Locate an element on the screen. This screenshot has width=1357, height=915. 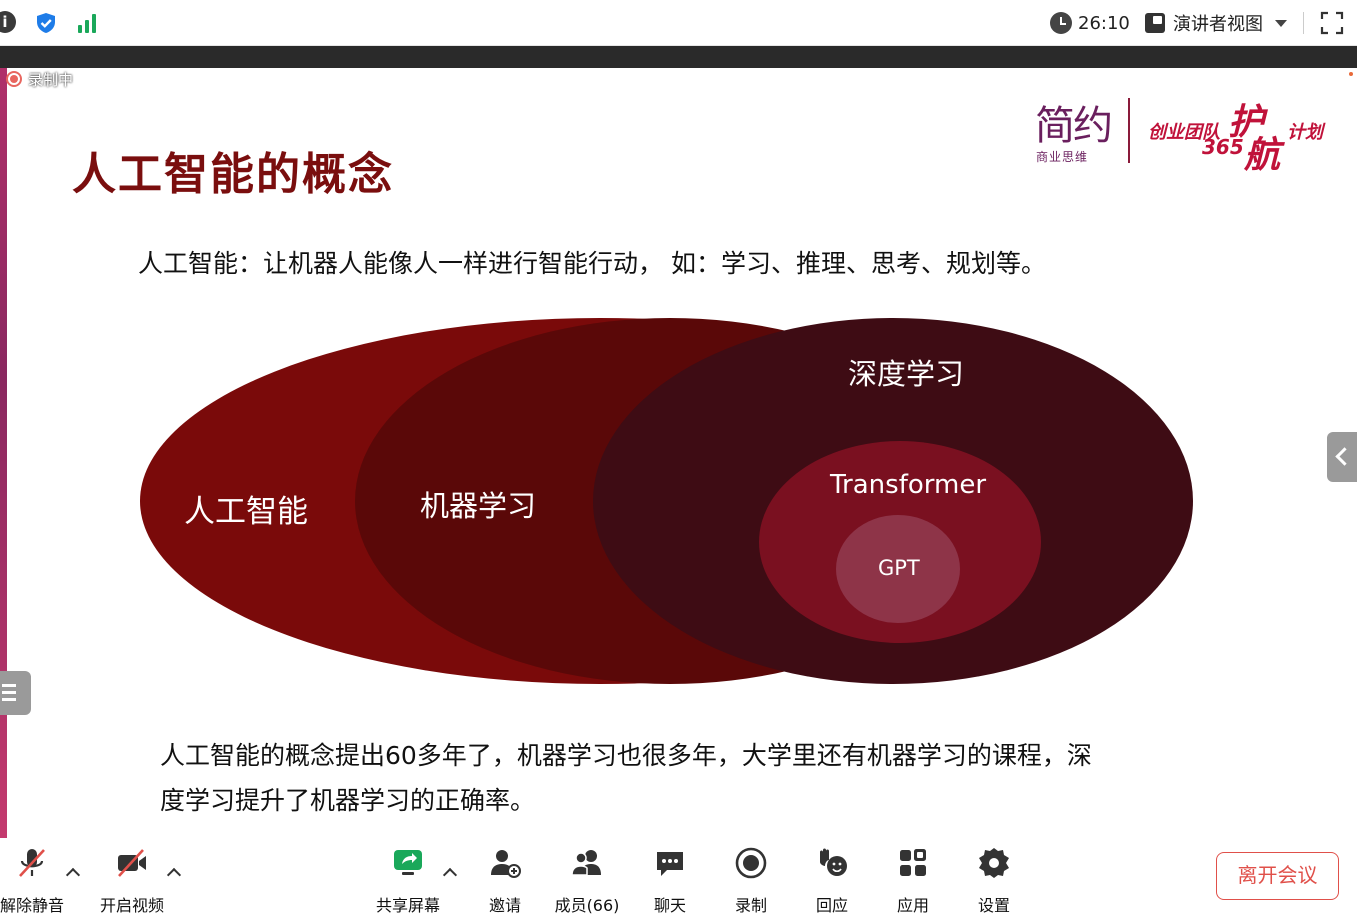
info-icon: i is located at coordinates (8, 22).